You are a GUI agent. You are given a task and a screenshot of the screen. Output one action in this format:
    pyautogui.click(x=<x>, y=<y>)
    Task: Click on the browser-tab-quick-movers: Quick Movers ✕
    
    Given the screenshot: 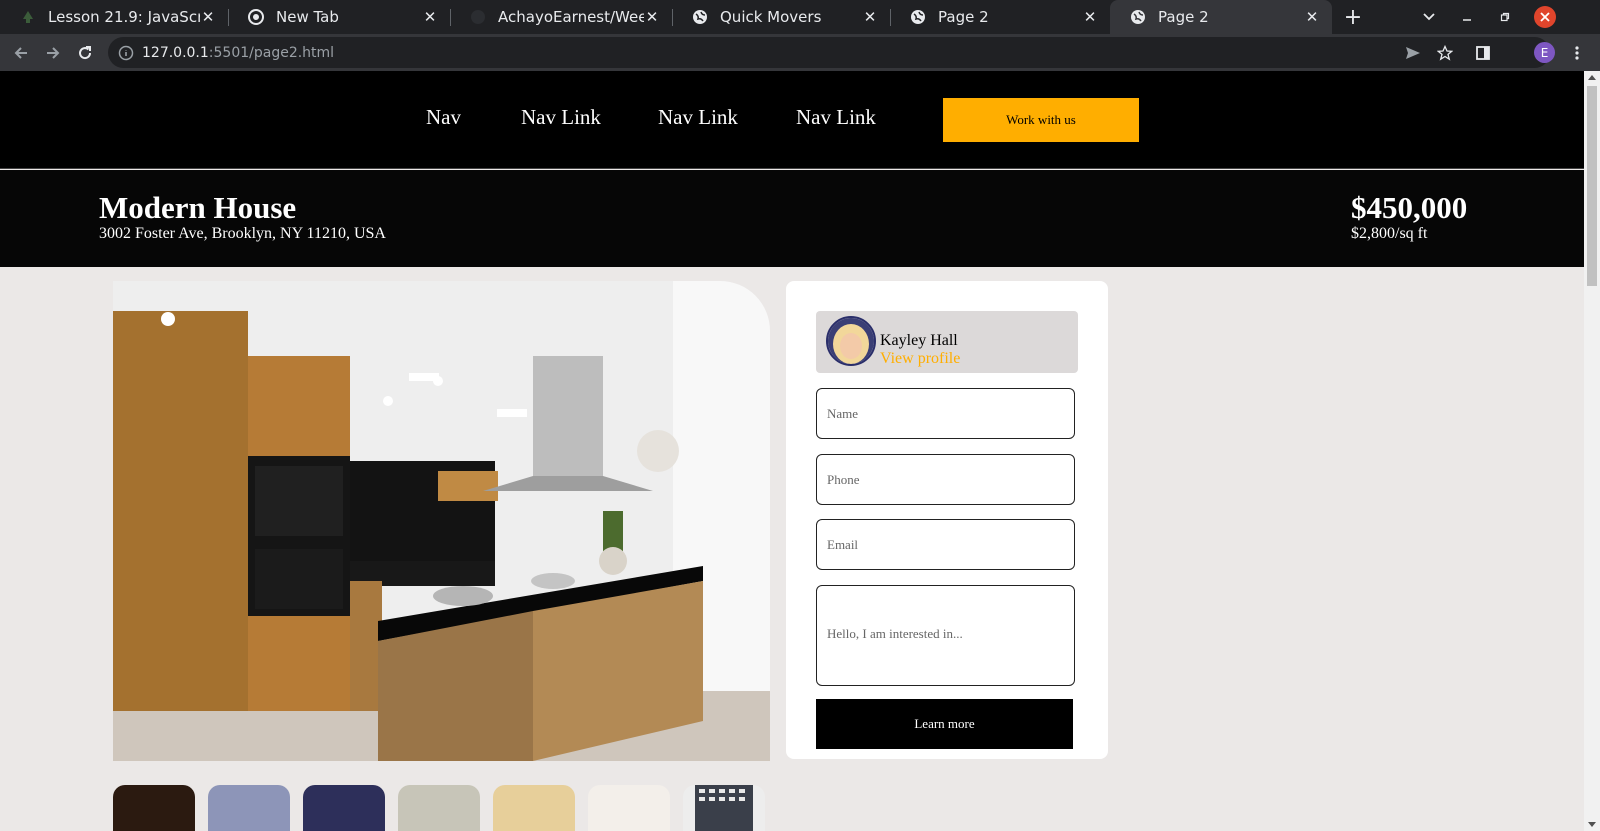 What is the action you would take?
    pyautogui.click(x=781, y=17)
    